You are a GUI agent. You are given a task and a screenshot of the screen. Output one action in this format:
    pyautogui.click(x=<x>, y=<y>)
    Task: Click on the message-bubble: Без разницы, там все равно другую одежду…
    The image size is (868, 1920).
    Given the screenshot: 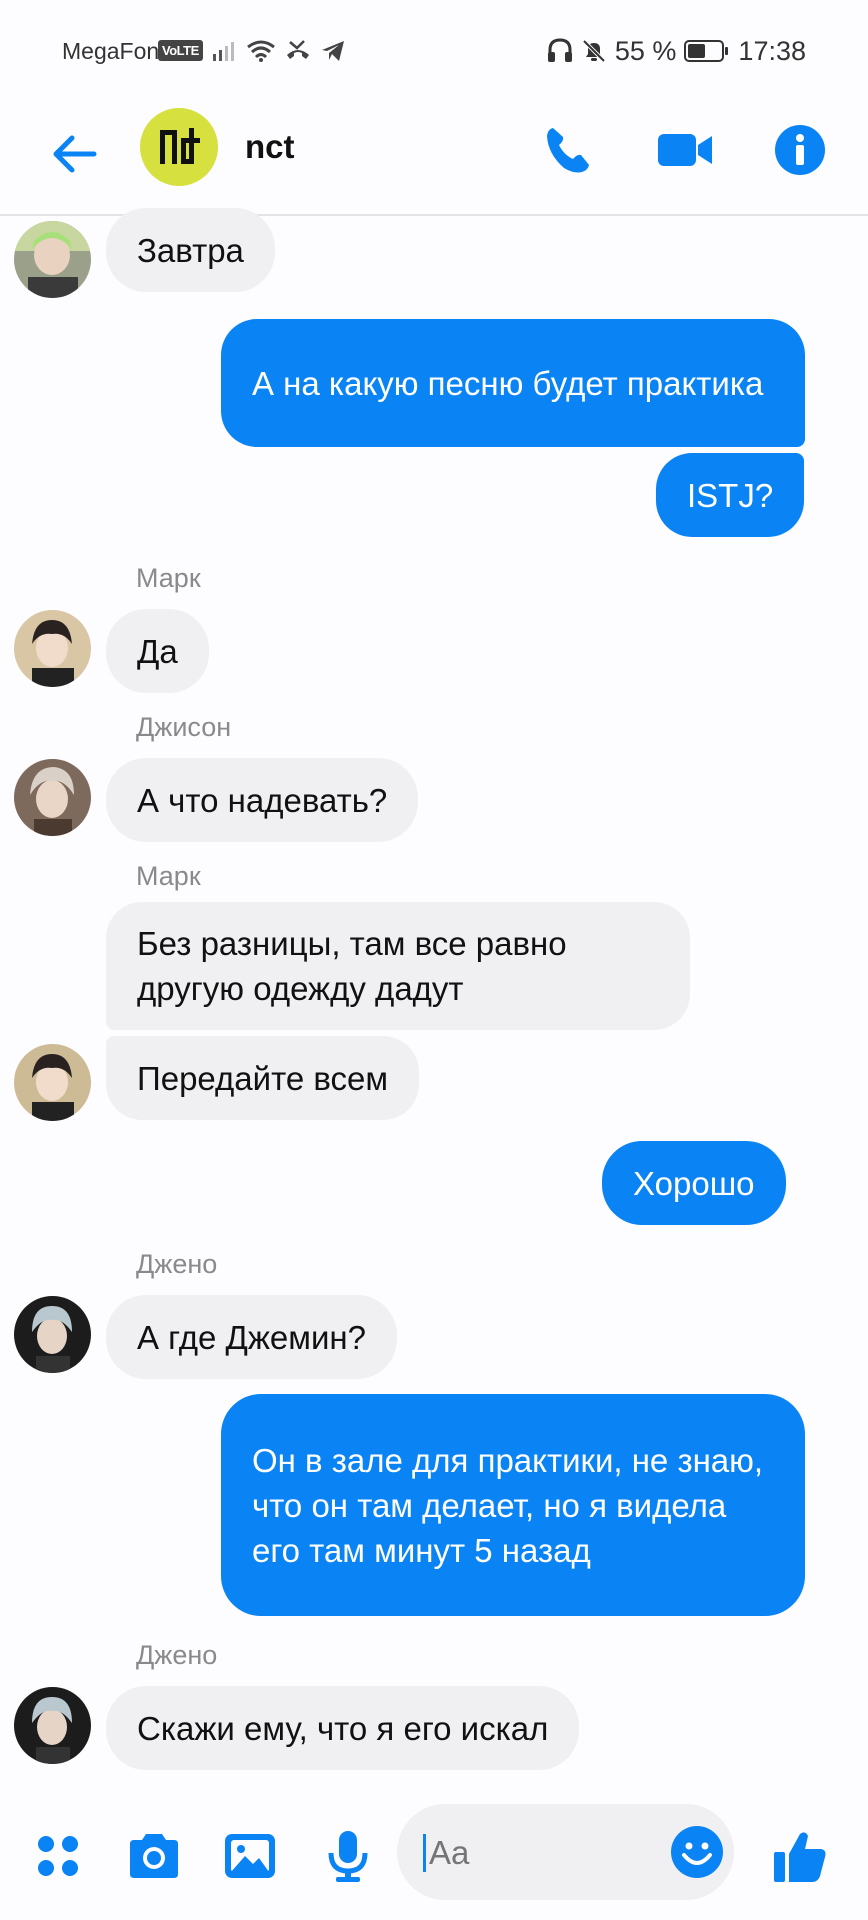 What is the action you would take?
    pyautogui.click(x=398, y=966)
    